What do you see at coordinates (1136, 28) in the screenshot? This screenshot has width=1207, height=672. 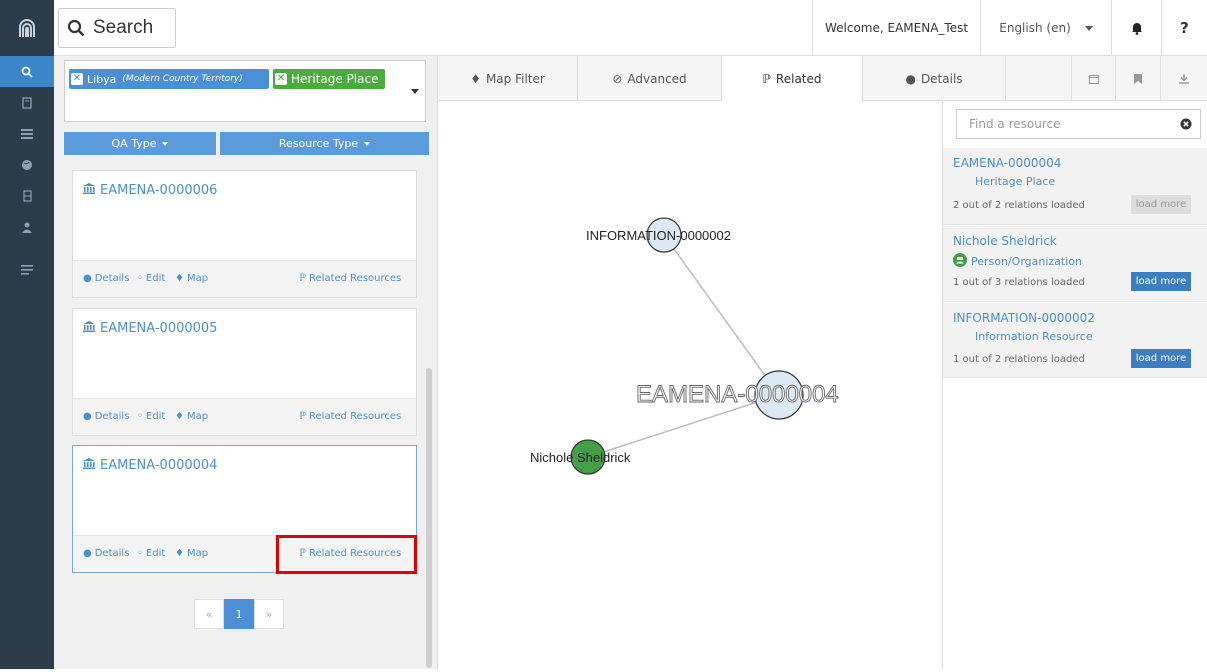 I see `bell-icon` at bounding box center [1136, 28].